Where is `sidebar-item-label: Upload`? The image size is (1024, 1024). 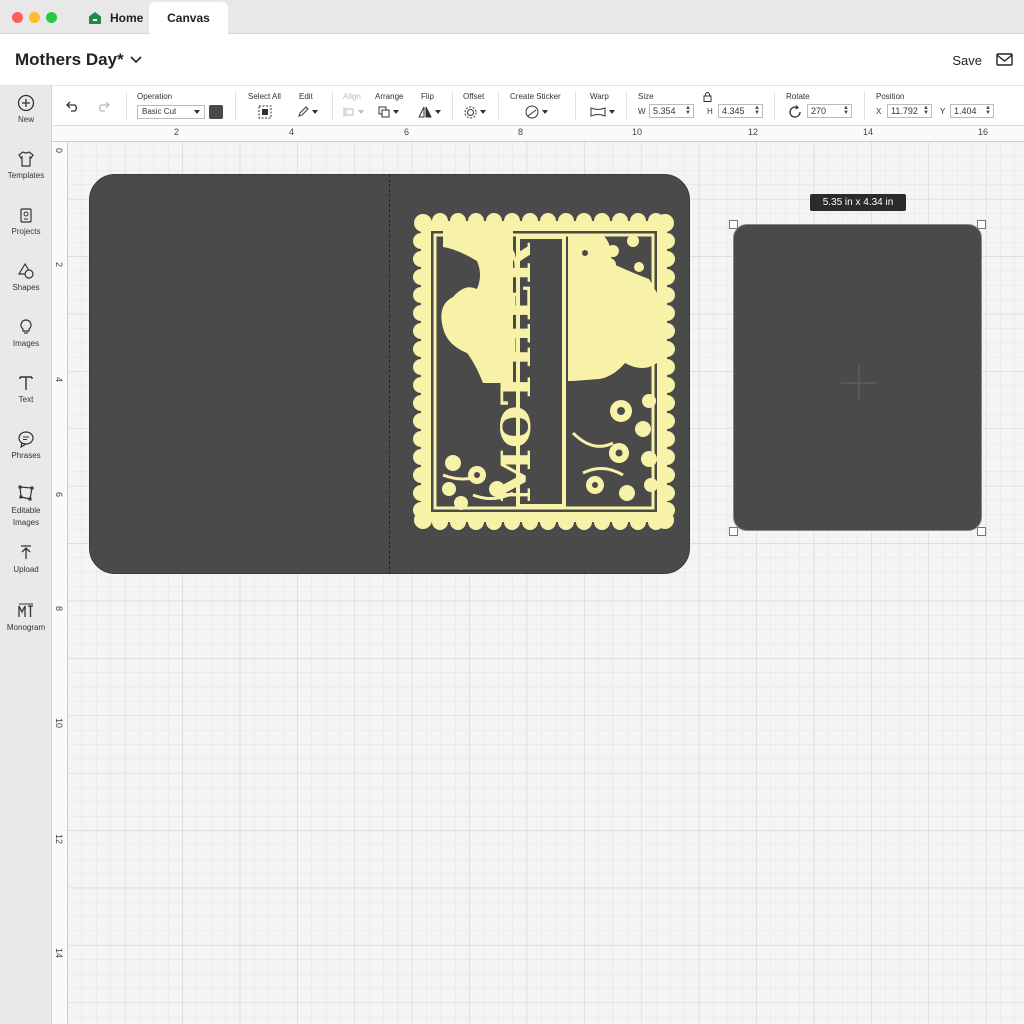
sidebar-item-label: Upload is located at coordinates (26, 569).